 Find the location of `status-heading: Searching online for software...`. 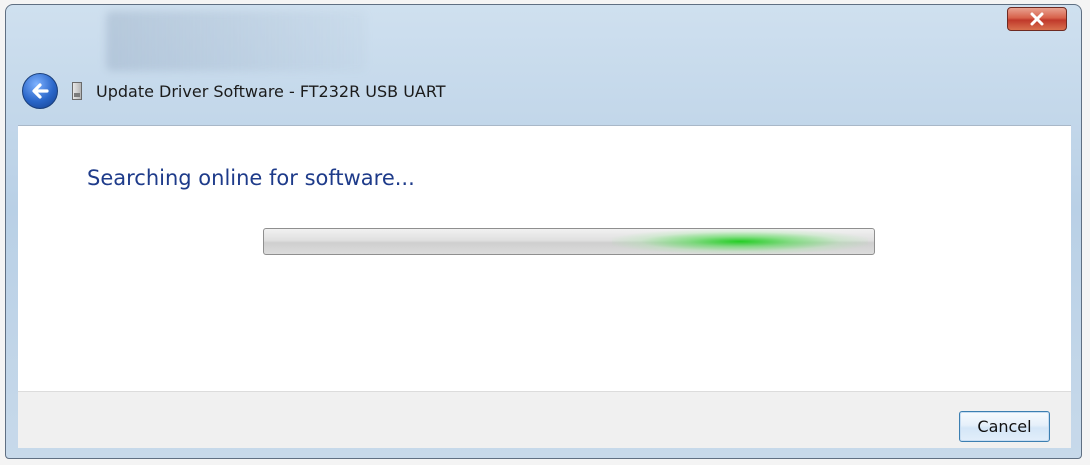

status-heading: Searching online for software... is located at coordinates (251, 178).